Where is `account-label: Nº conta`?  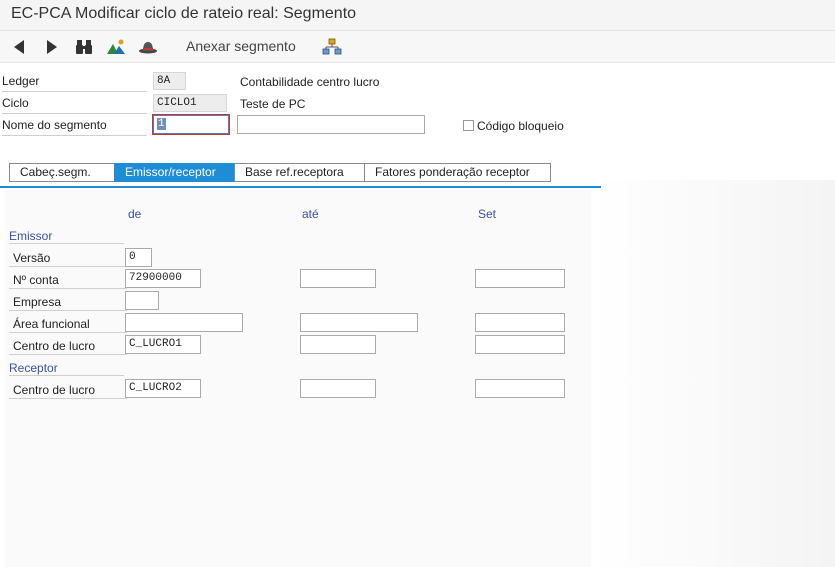
account-label: Nº conta is located at coordinates (68, 281).